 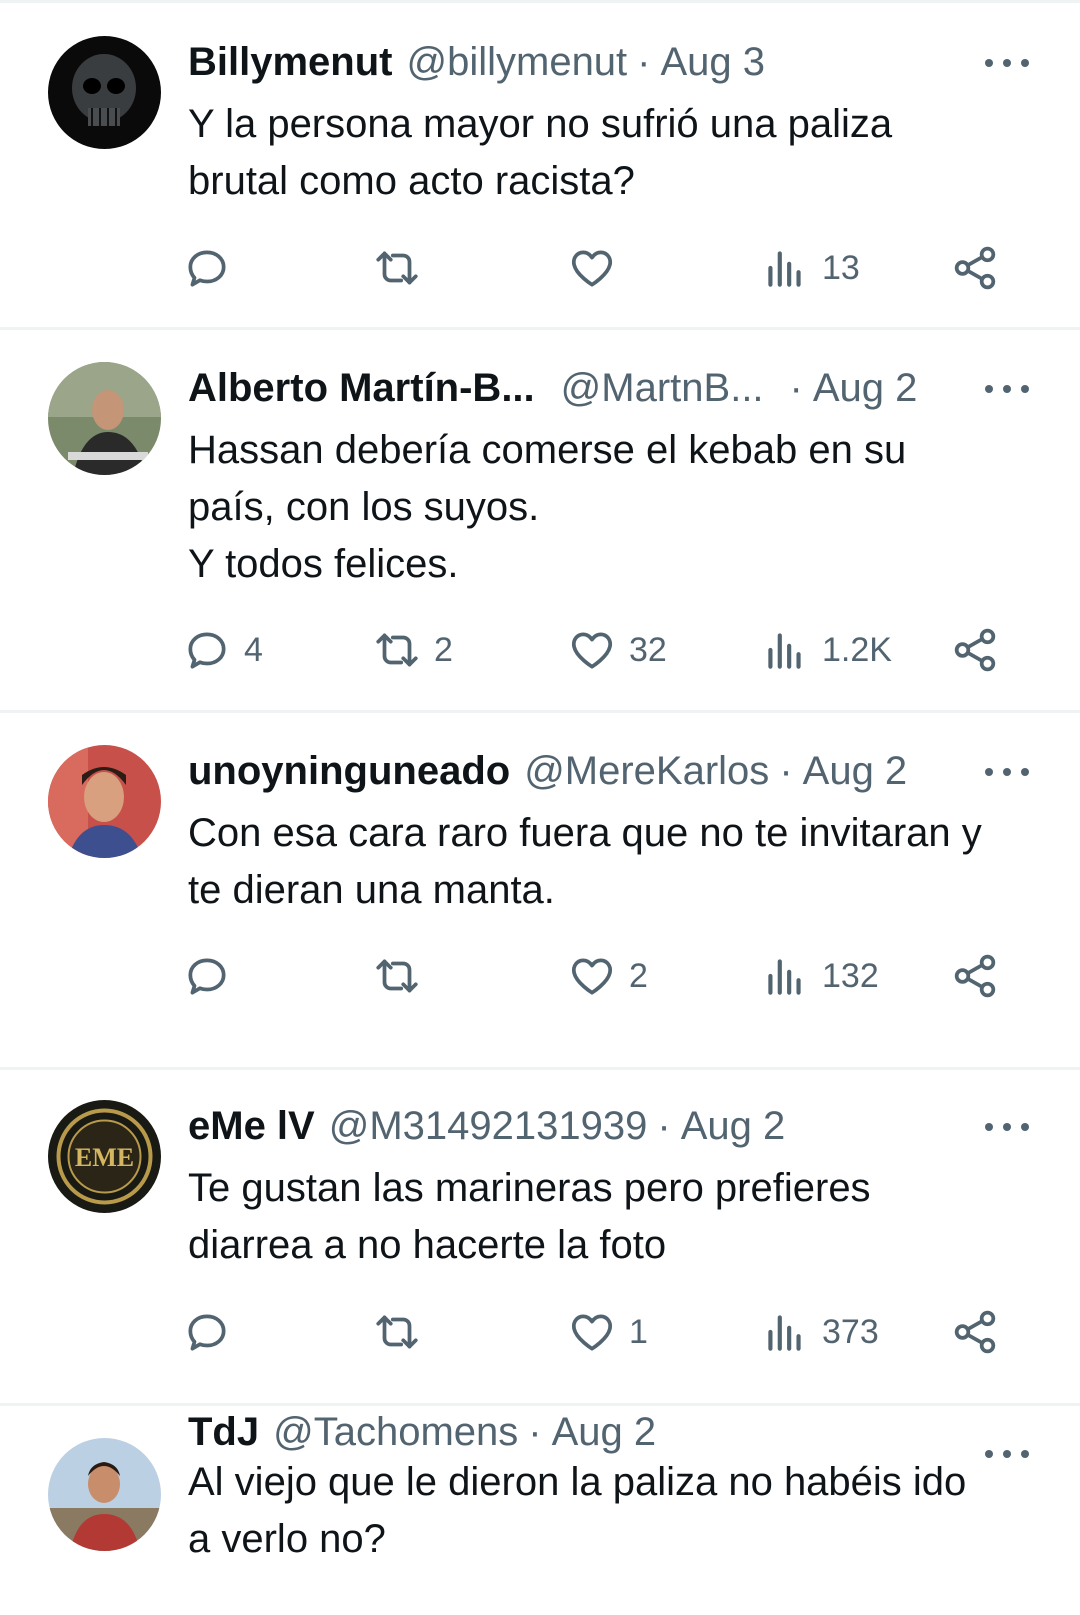 I want to click on tweet-header: Alberto Martín-B... @MartnB... · Aug 2, so click(x=574, y=388).